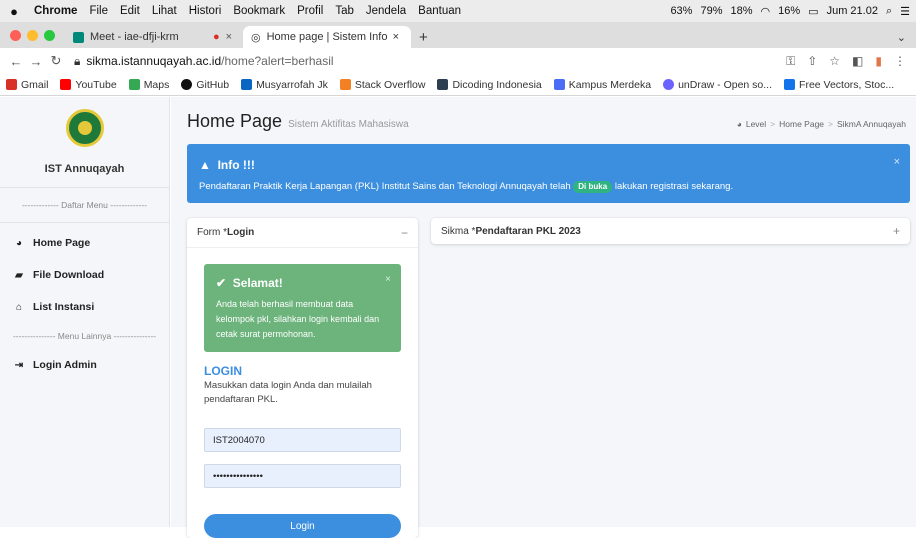 This screenshot has height=538, width=916. What do you see at coordinates (789, 11) in the screenshot?
I see `battery-percent: 16%` at bounding box center [789, 11].